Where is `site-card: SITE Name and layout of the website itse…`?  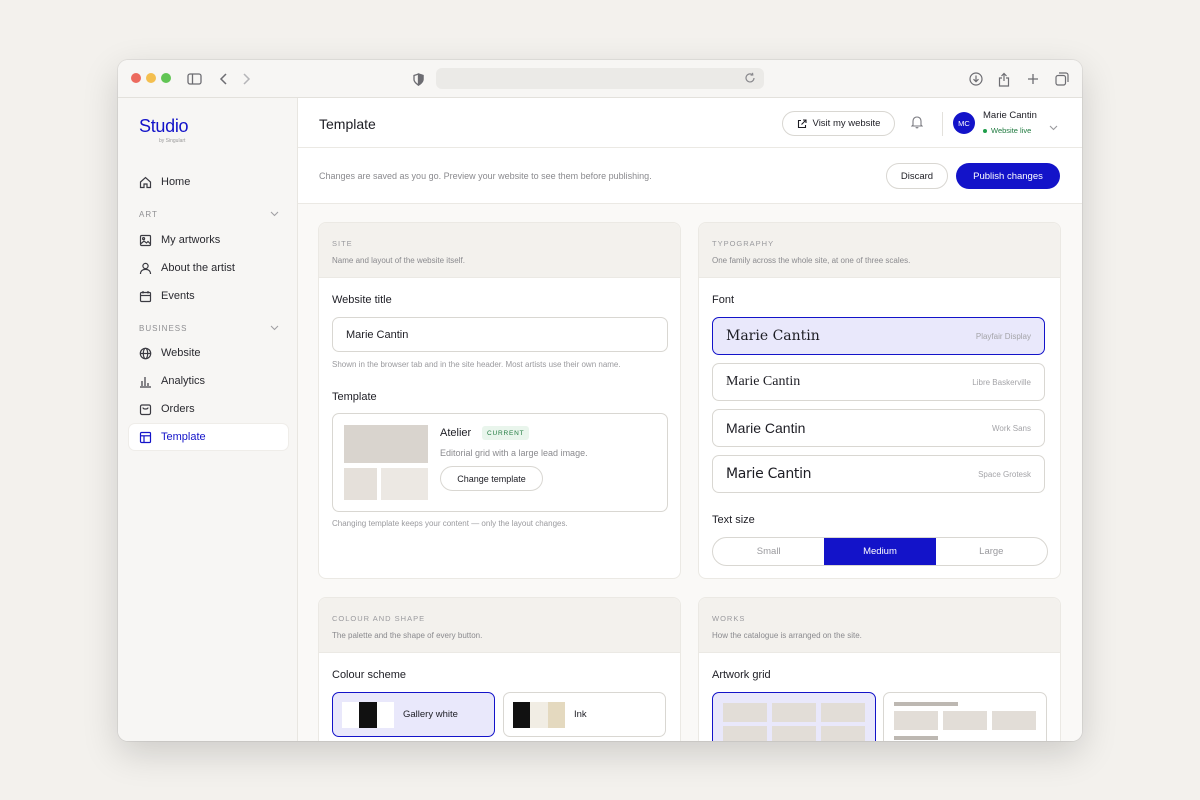
site-card: SITE Name and layout of the website itse… is located at coordinates (499, 400).